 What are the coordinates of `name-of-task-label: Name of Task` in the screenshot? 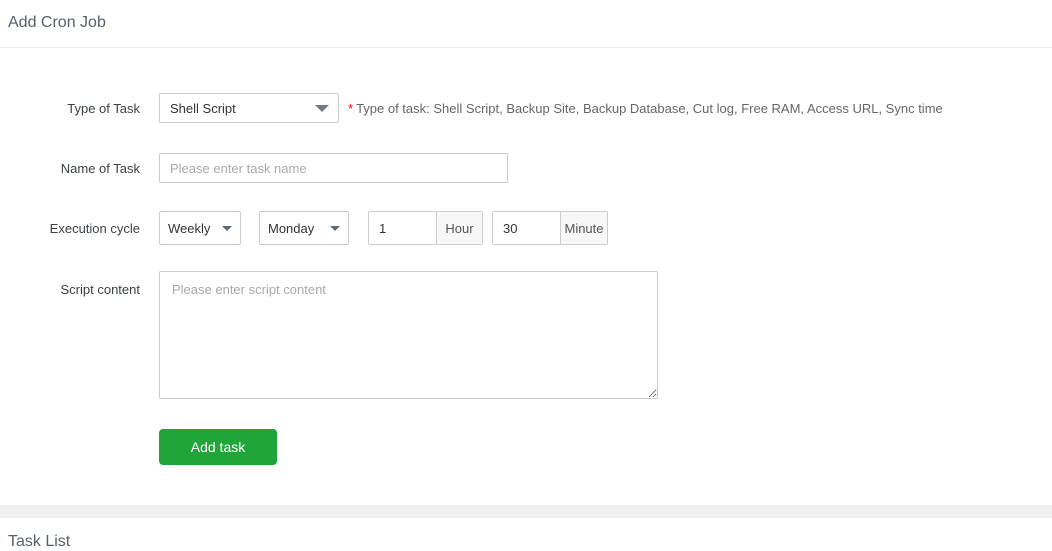 It's located at (100, 168).